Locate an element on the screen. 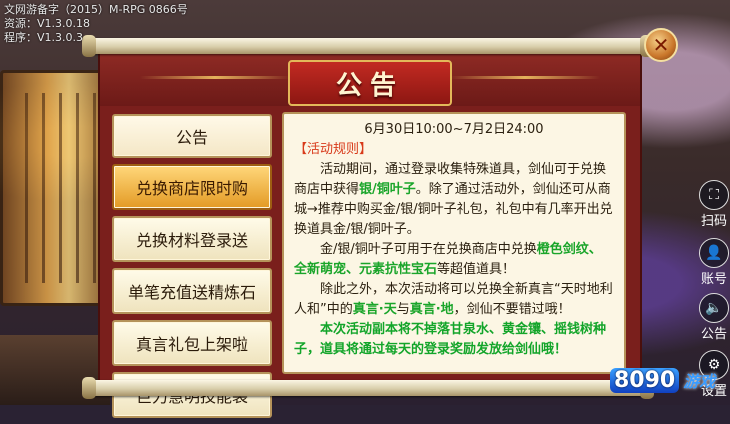  notice-label: 公告 is located at coordinates (713, 334).